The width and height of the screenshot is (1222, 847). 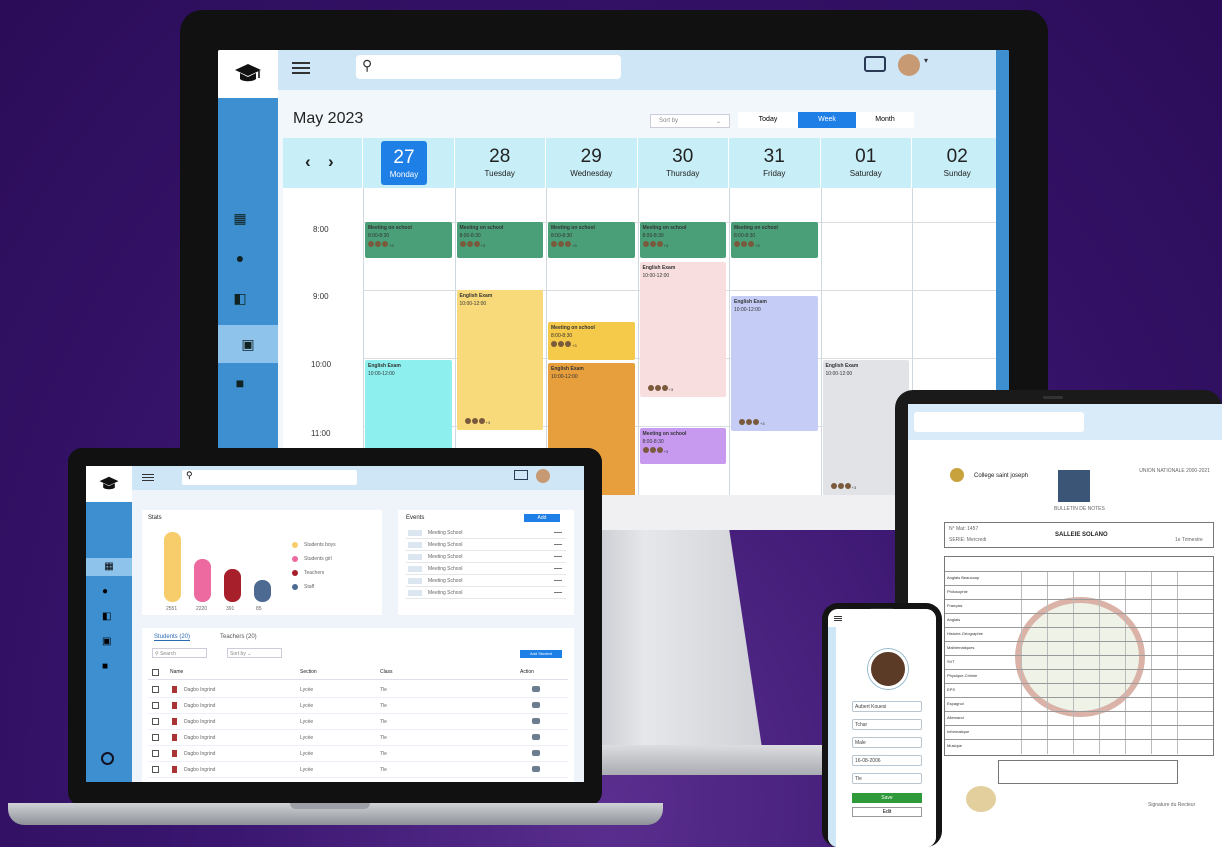 I want to click on select-all-checkbox, so click(x=155, y=672).